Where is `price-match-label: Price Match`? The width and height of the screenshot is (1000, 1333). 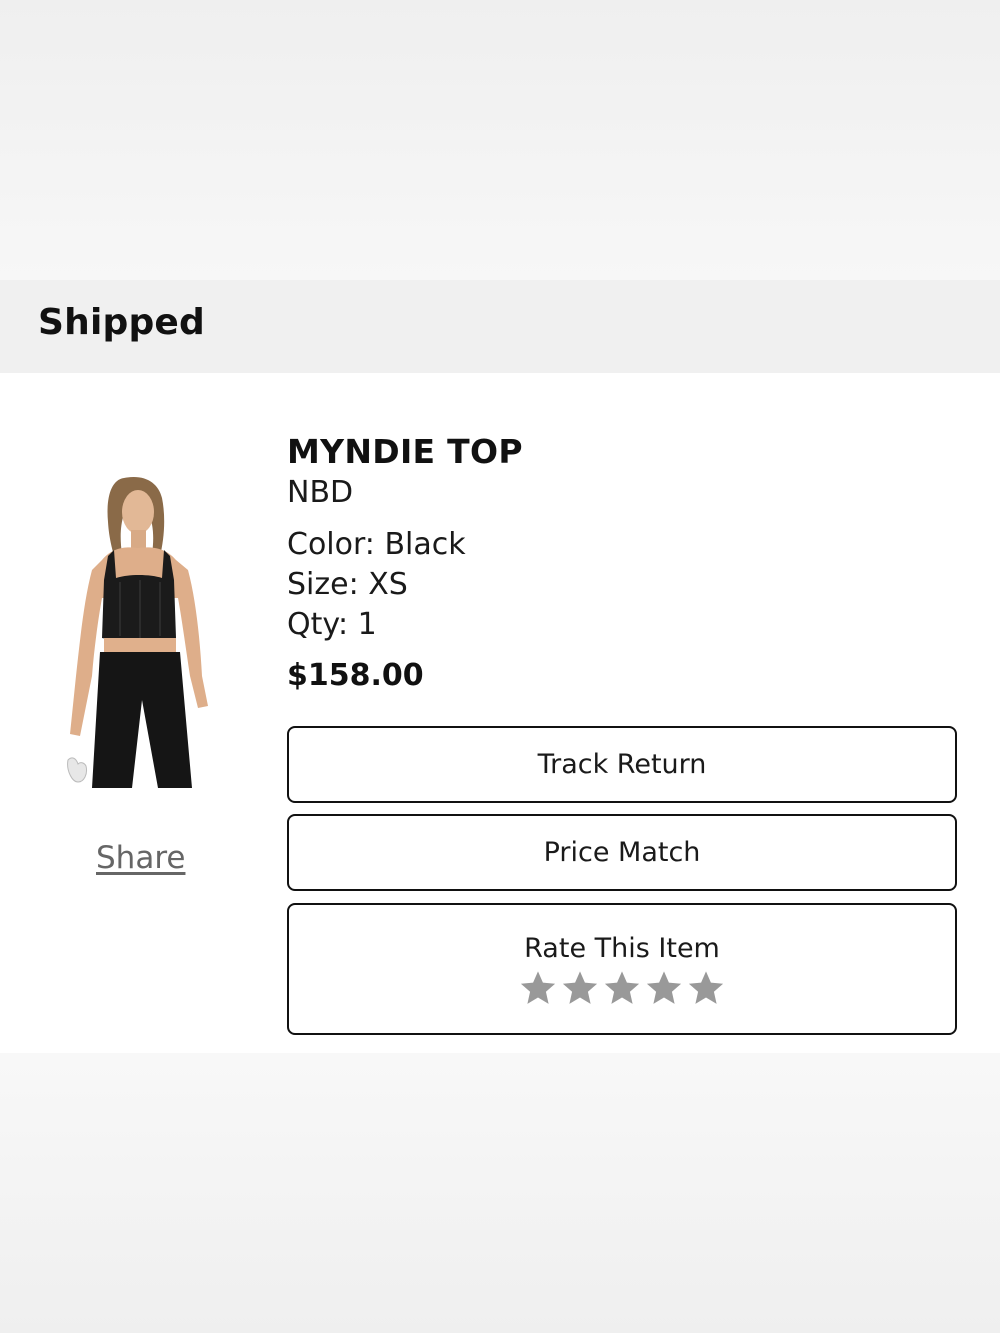 price-match-label: Price Match is located at coordinates (622, 852).